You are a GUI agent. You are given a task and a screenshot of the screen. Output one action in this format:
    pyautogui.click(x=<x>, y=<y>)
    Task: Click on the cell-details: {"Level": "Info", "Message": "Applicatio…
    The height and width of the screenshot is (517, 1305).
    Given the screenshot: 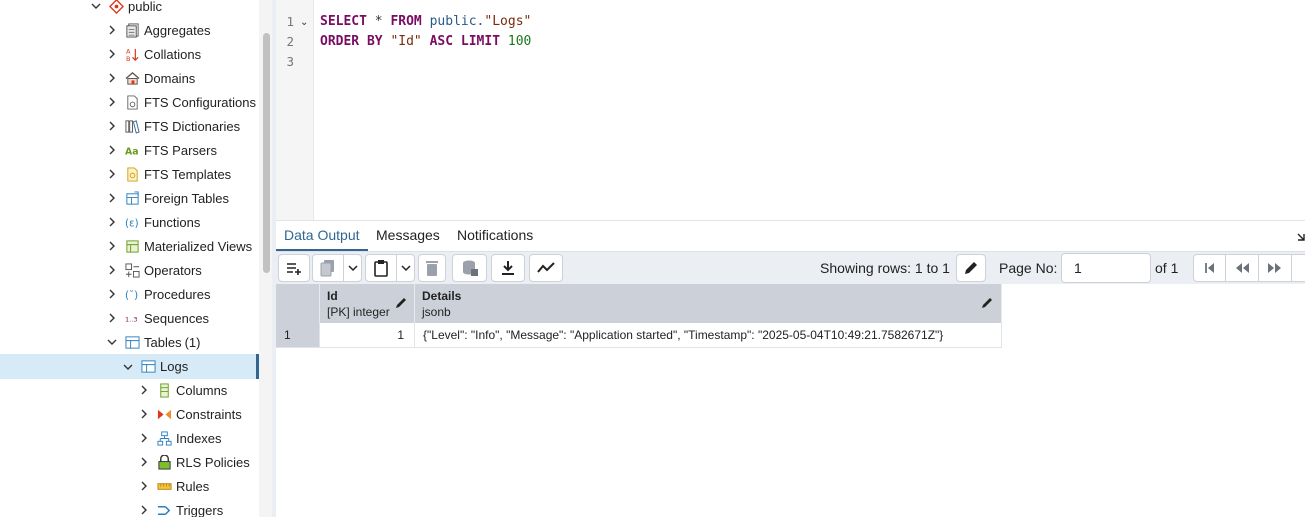 What is the action you would take?
    pyautogui.click(x=708, y=335)
    